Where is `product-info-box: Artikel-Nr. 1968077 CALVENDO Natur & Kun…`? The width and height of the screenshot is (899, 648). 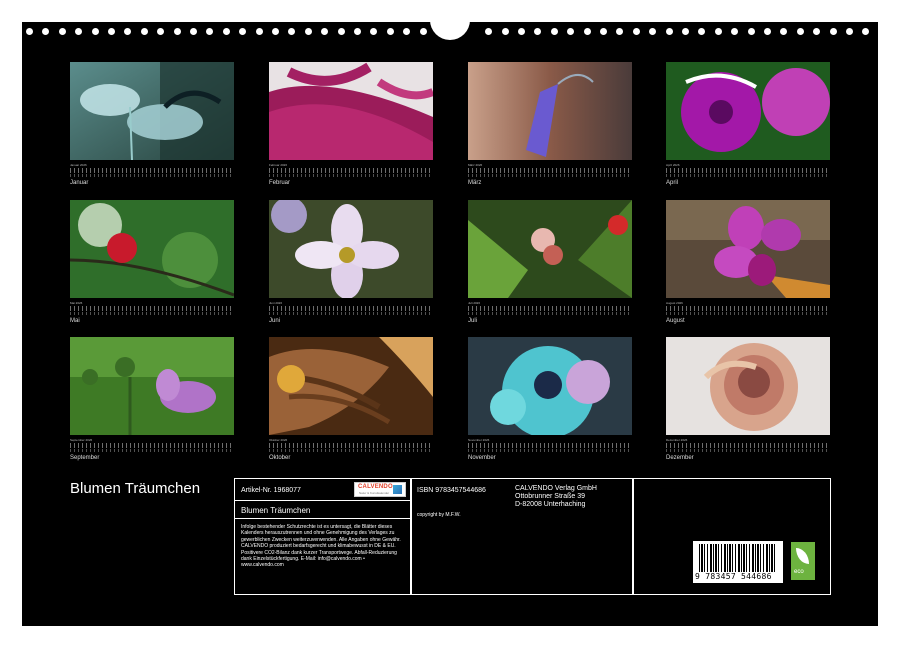 product-info-box: Artikel-Nr. 1968077 CALVENDO Natur & Kun… is located at coordinates (532, 536).